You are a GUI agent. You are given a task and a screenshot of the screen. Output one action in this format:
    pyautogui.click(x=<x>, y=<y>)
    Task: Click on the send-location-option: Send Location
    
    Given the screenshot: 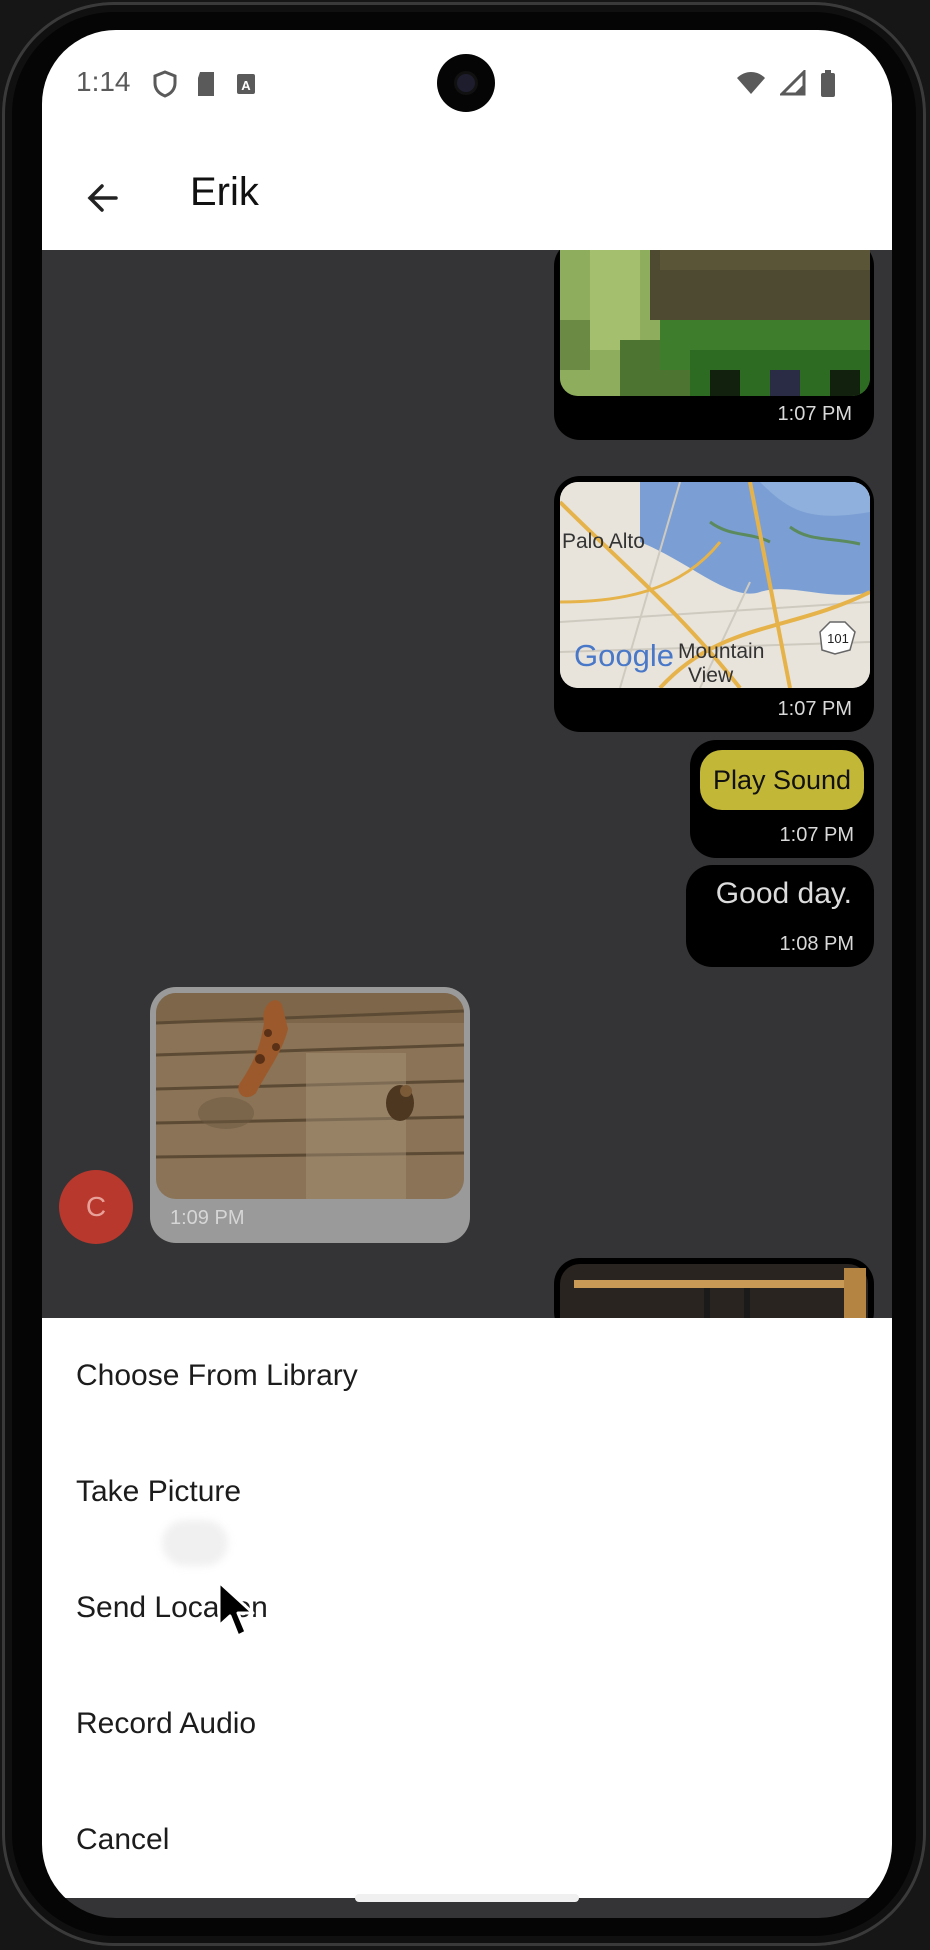 What is the action you would take?
    pyautogui.click(x=467, y=1608)
    